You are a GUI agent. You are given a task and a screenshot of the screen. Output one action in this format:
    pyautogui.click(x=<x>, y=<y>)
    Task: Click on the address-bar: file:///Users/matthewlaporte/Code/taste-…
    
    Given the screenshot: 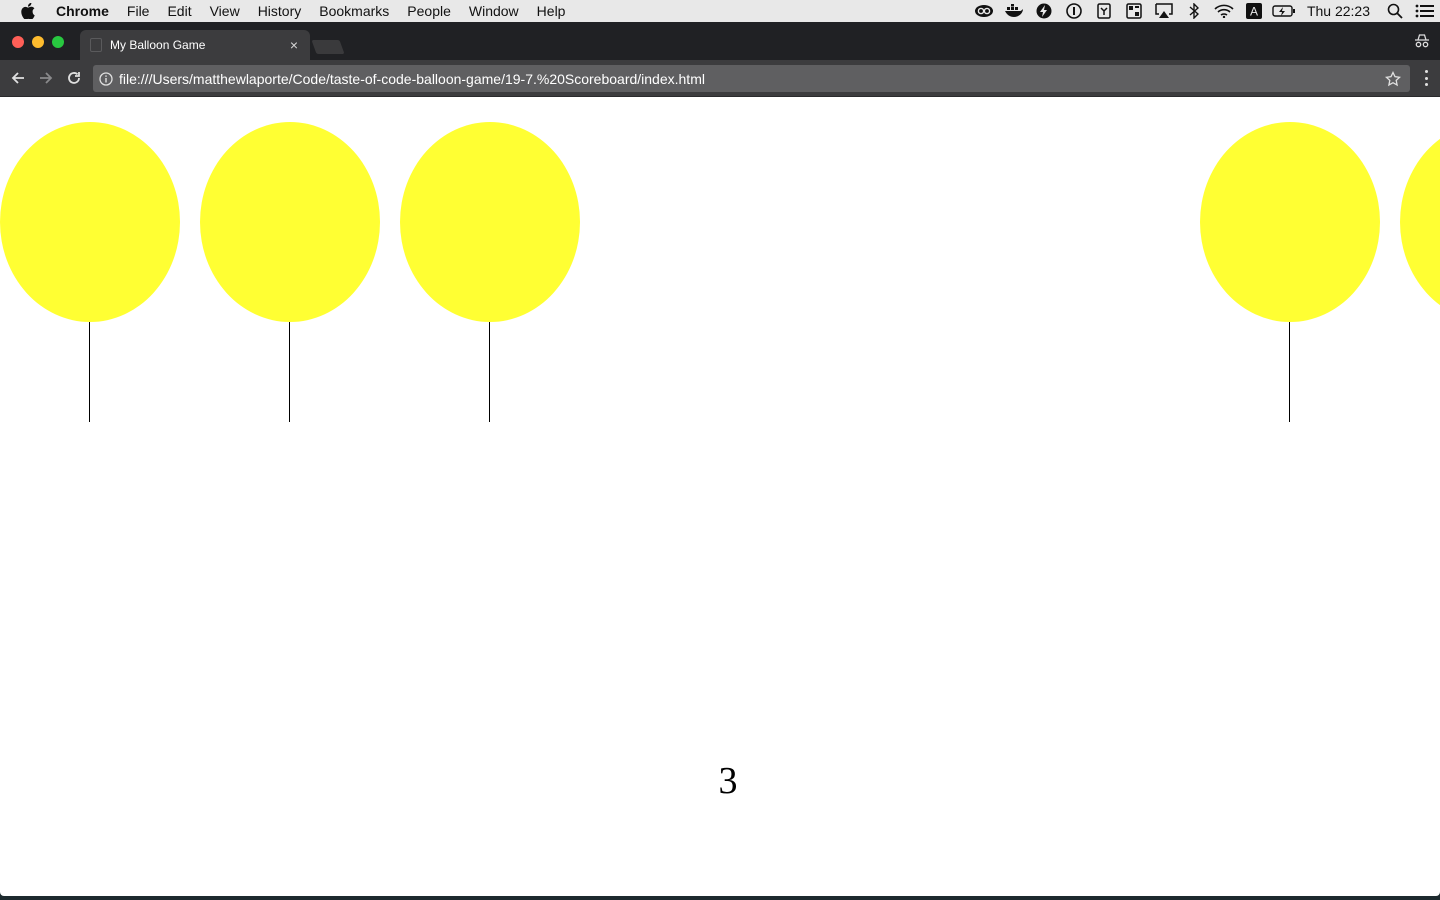 What is the action you would take?
    pyautogui.click(x=751, y=78)
    